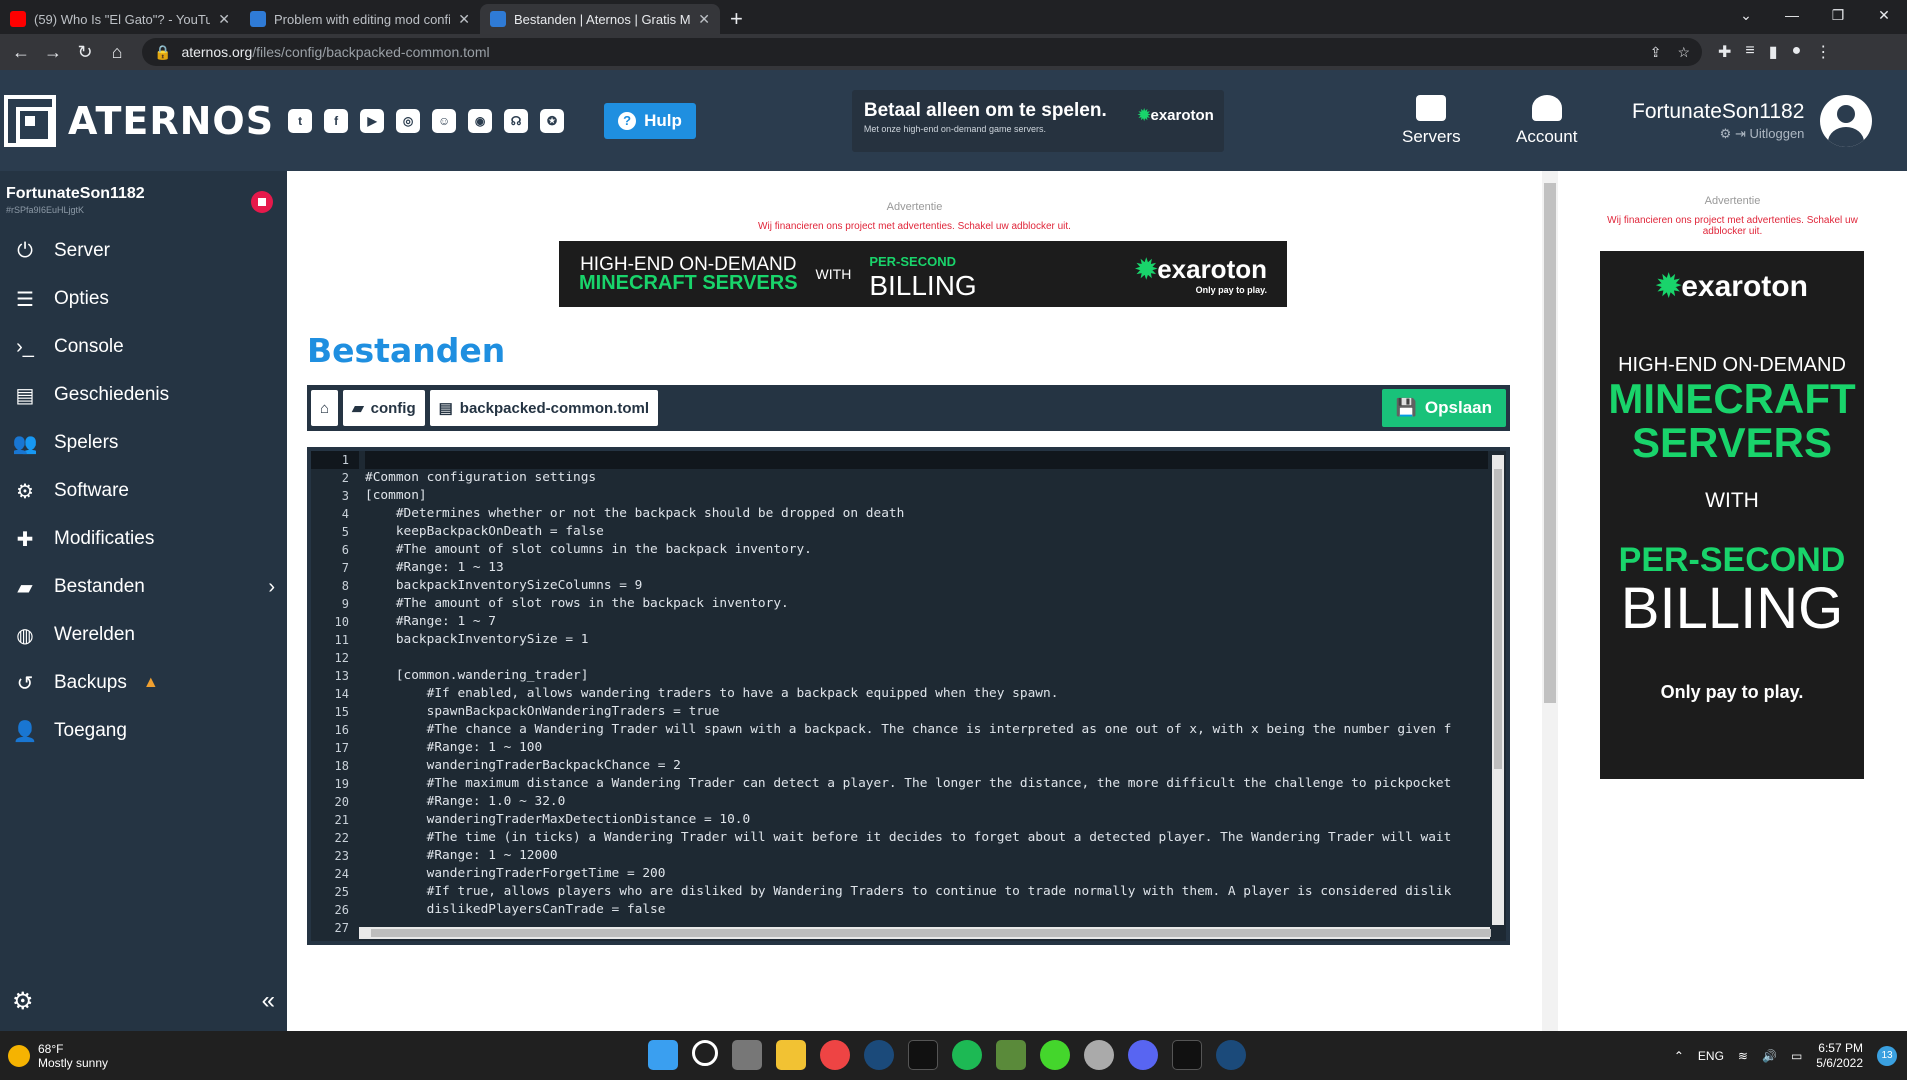 The width and height of the screenshot is (1907, 1080). What do you see at coordinates (926, 802) in the screenshot?
I see `code-line: #Range: 1.0 ~ 32.0` at bounding box center [926, 802].